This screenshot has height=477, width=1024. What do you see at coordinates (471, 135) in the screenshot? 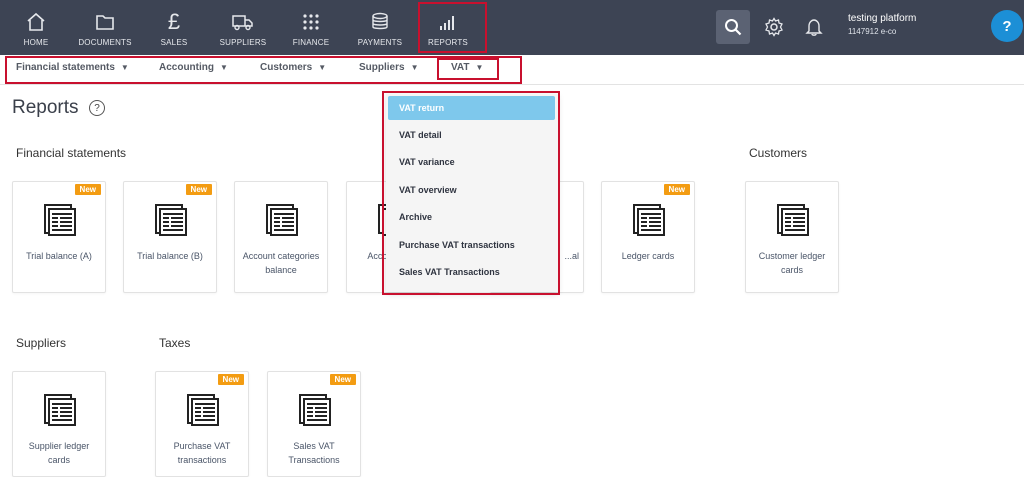
I see `menu-item-vat-detail: VAT detail` at bounding box center [471, 135].